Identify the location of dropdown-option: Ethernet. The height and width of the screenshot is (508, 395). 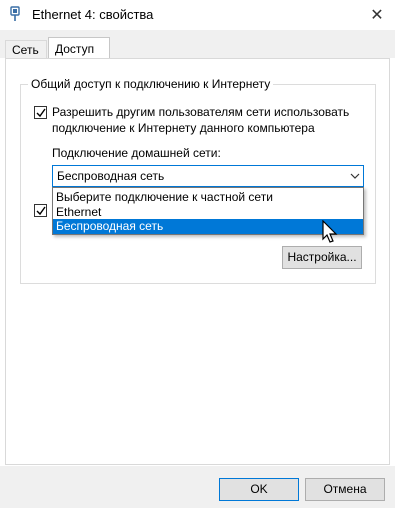
(208, 212).